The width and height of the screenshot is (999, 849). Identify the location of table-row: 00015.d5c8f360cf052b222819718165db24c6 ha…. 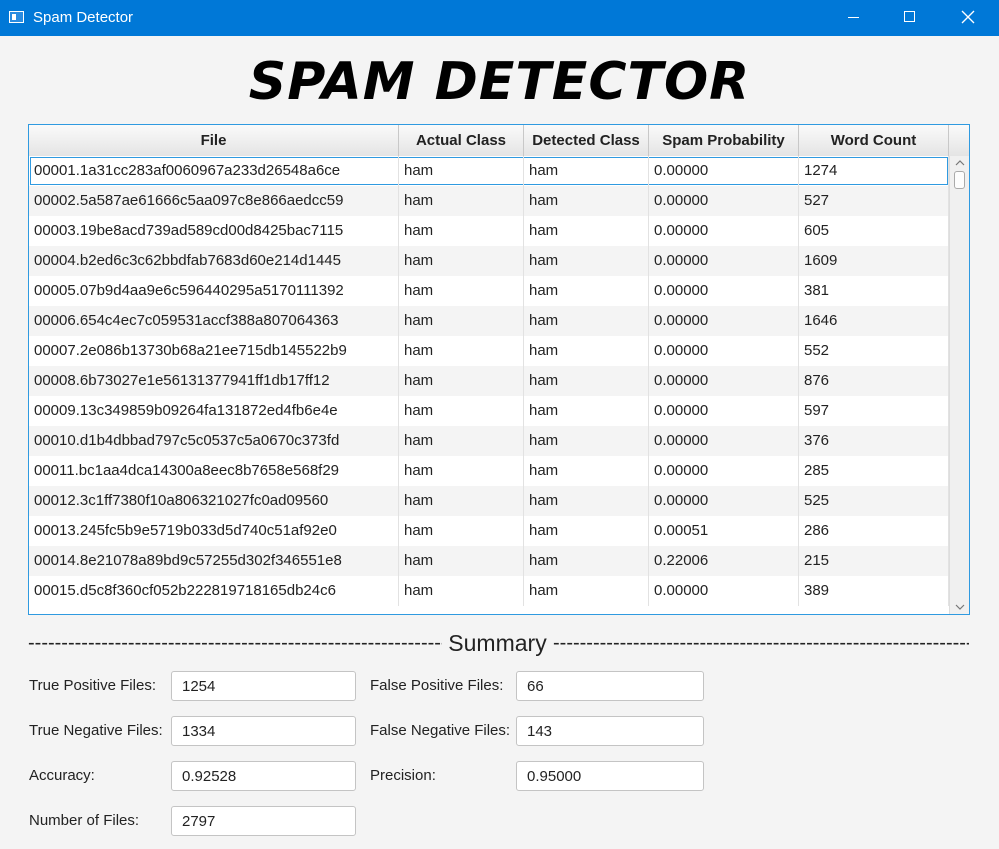
(489, 591).